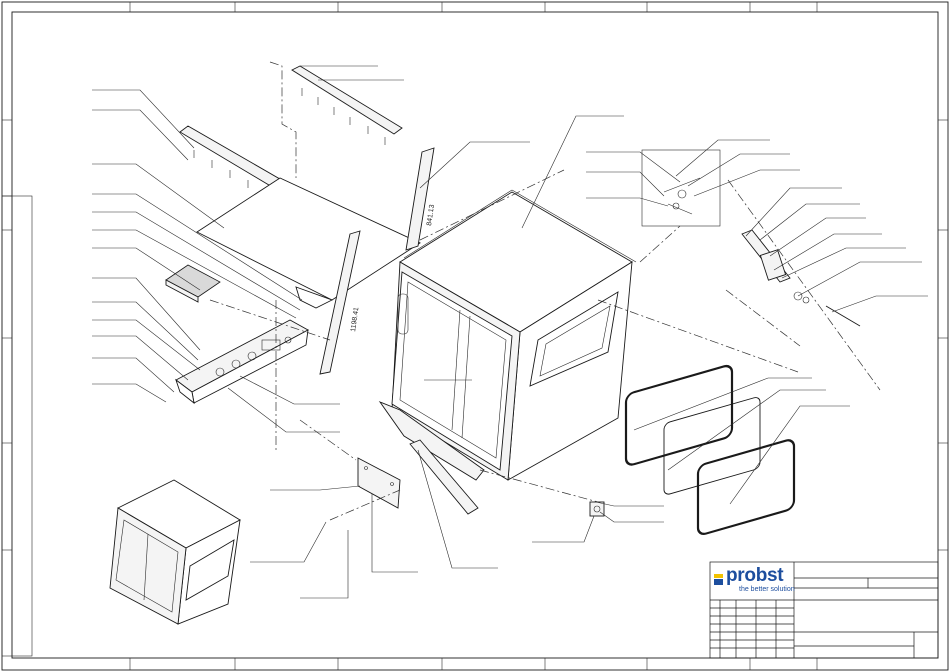  What do you see at coordinates (379, 483) in the screenshot?
I see `rear-cover-plate` at bounding box center [379, 483].